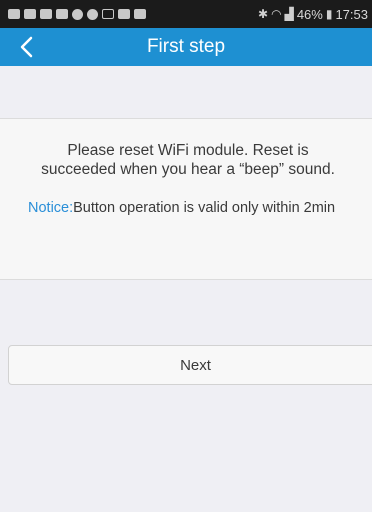 The image size is (372, 512). What do you see at coordinates (108, 14) in the screenshot?
I see `screen-icon` at bounding box center [108, 14].